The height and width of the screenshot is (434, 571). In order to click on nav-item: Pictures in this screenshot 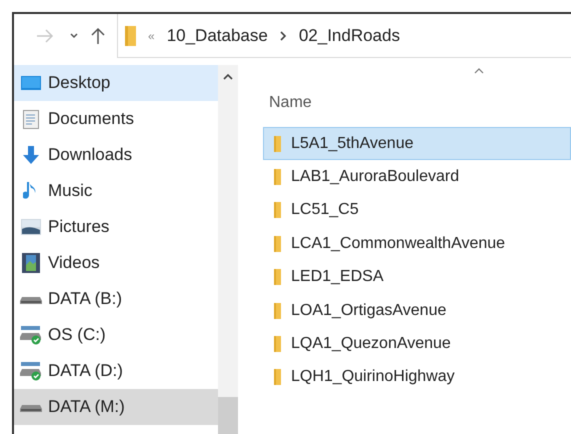, I will do `click(116, 227)`.